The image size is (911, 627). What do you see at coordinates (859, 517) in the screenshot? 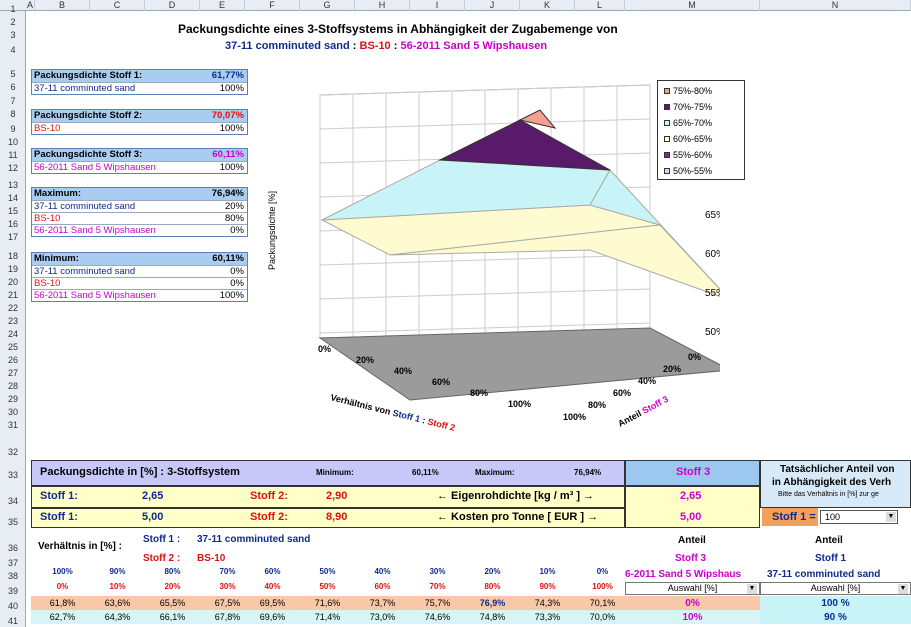
I see `stoff1-select: 100 ▼` at bounding box center [859, 517].